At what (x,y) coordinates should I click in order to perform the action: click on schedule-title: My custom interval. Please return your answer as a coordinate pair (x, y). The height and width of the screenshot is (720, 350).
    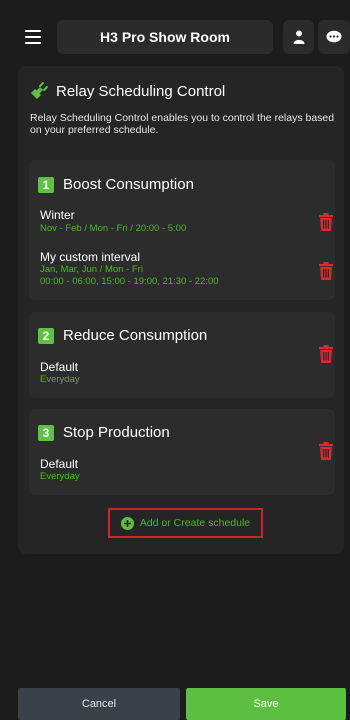
    Looking at the image, I should click on (90, 257).